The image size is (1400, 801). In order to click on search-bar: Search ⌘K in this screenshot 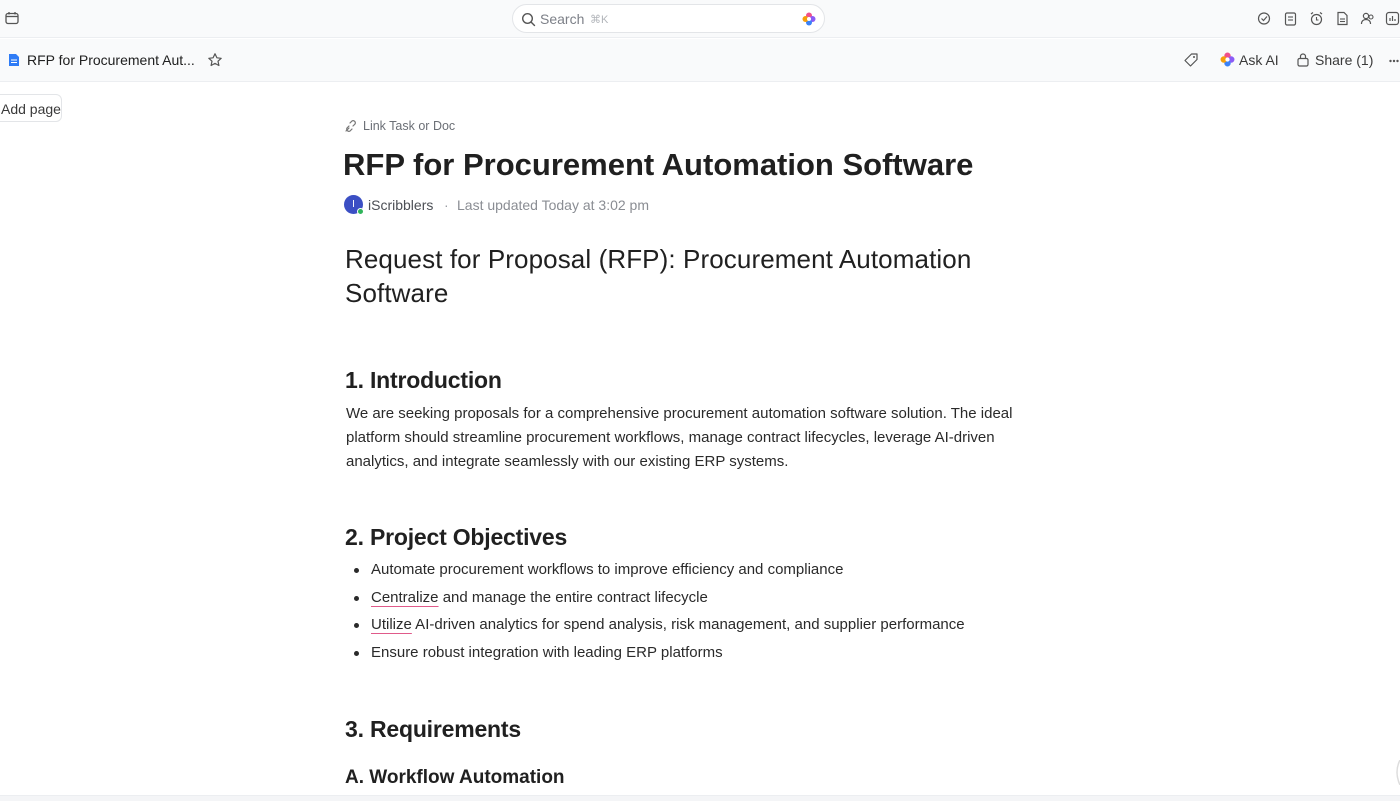, I will do `click(668, 18)`.